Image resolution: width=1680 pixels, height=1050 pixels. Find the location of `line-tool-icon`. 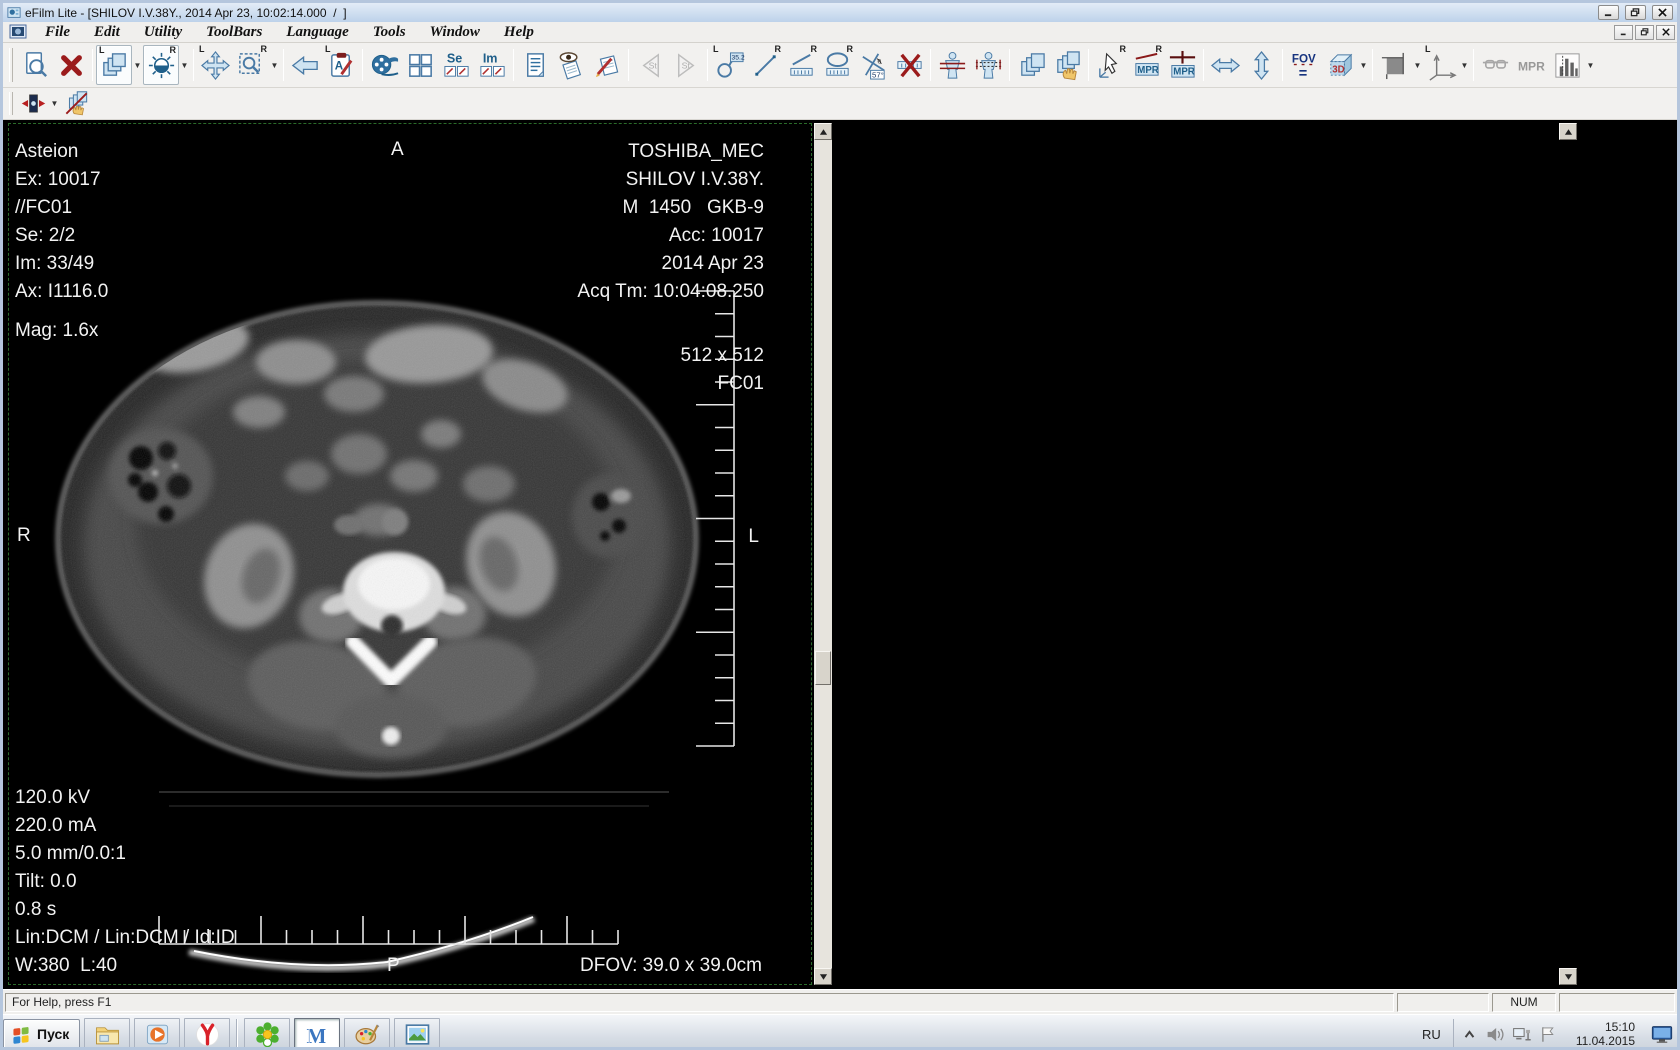

line-tool-icon is located at coordinates (765, 65).